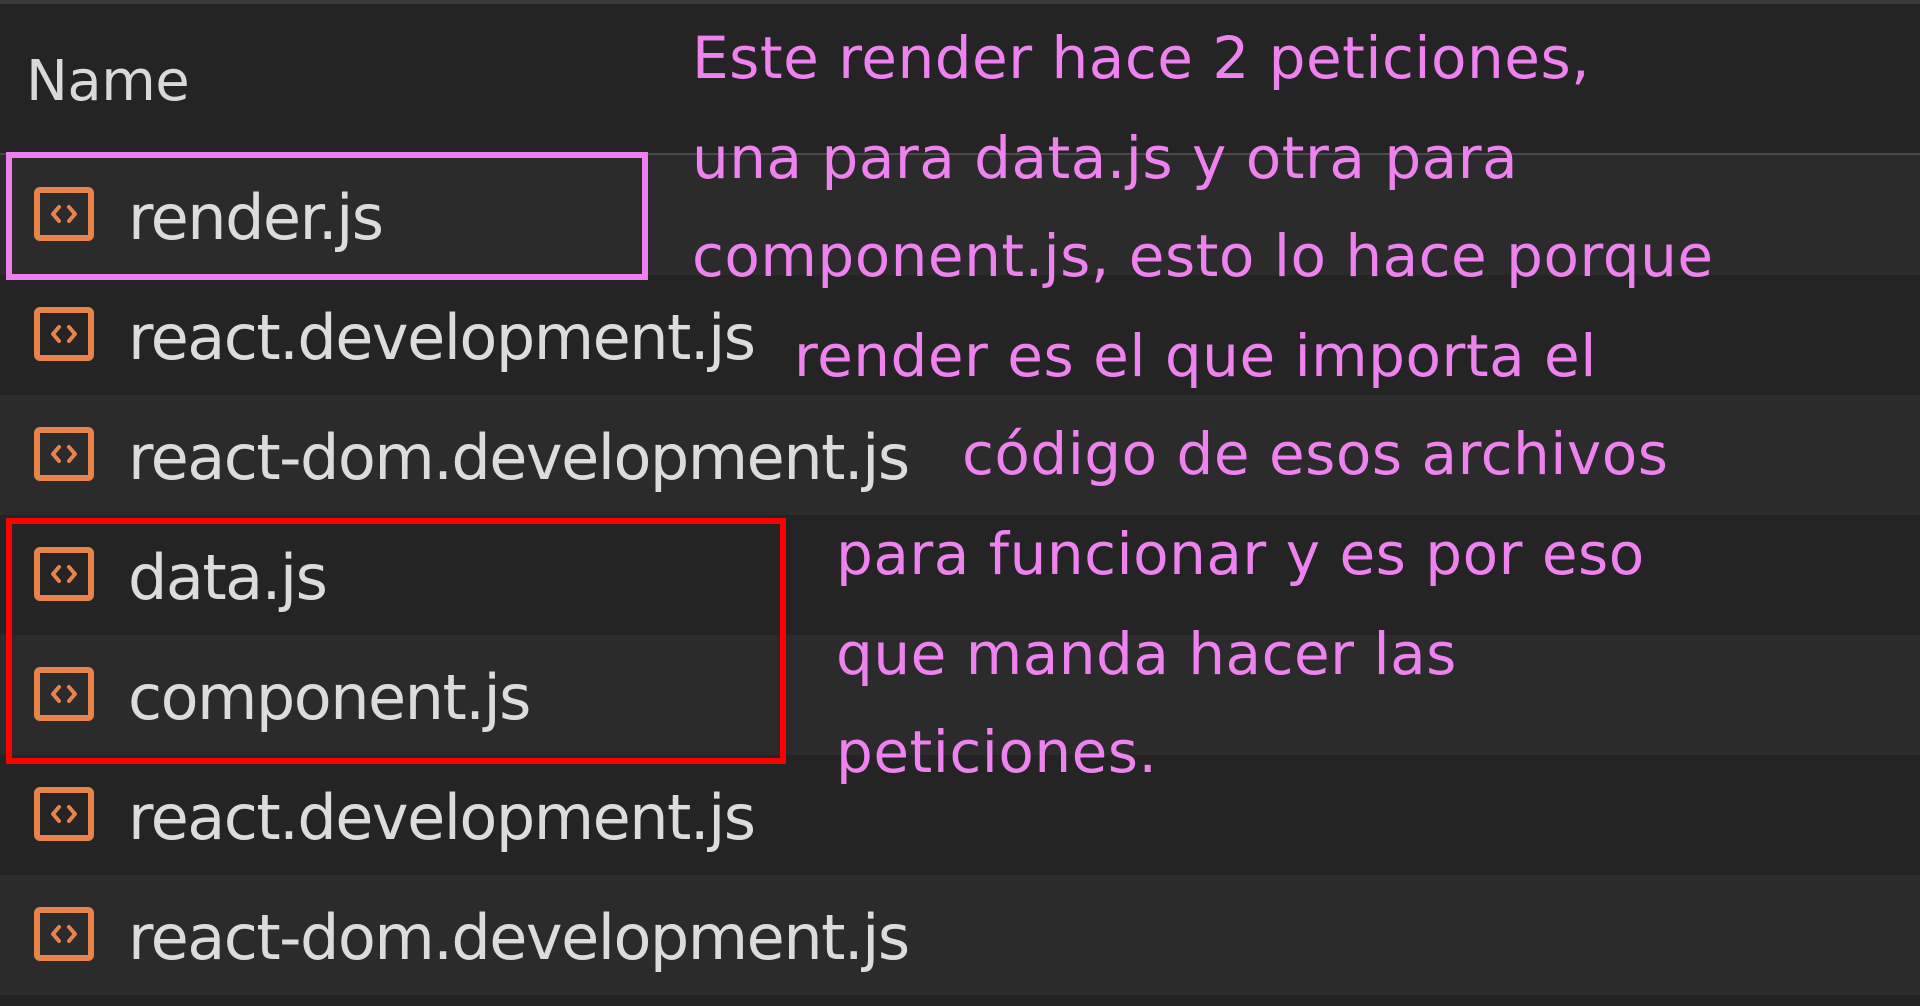 The image size is (1920, 1006). What do you see at coordinates (1105, 158) in the screenshot?
I see `annotation-line: una para data.js y otra para` at bounding box center [1105, 158].